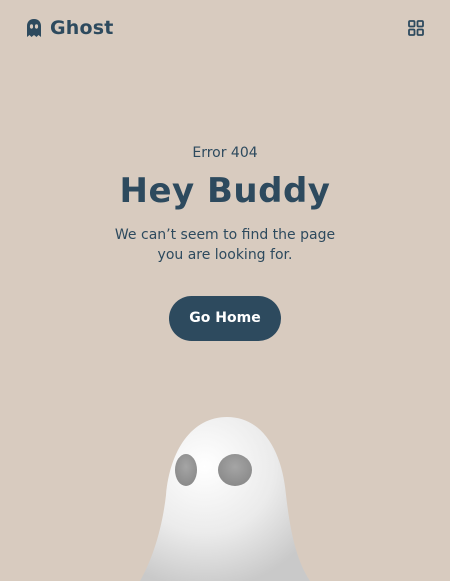  Describe the element at coordinates (34, 28) in the screenshot. I see `ghost-icon` at that location.